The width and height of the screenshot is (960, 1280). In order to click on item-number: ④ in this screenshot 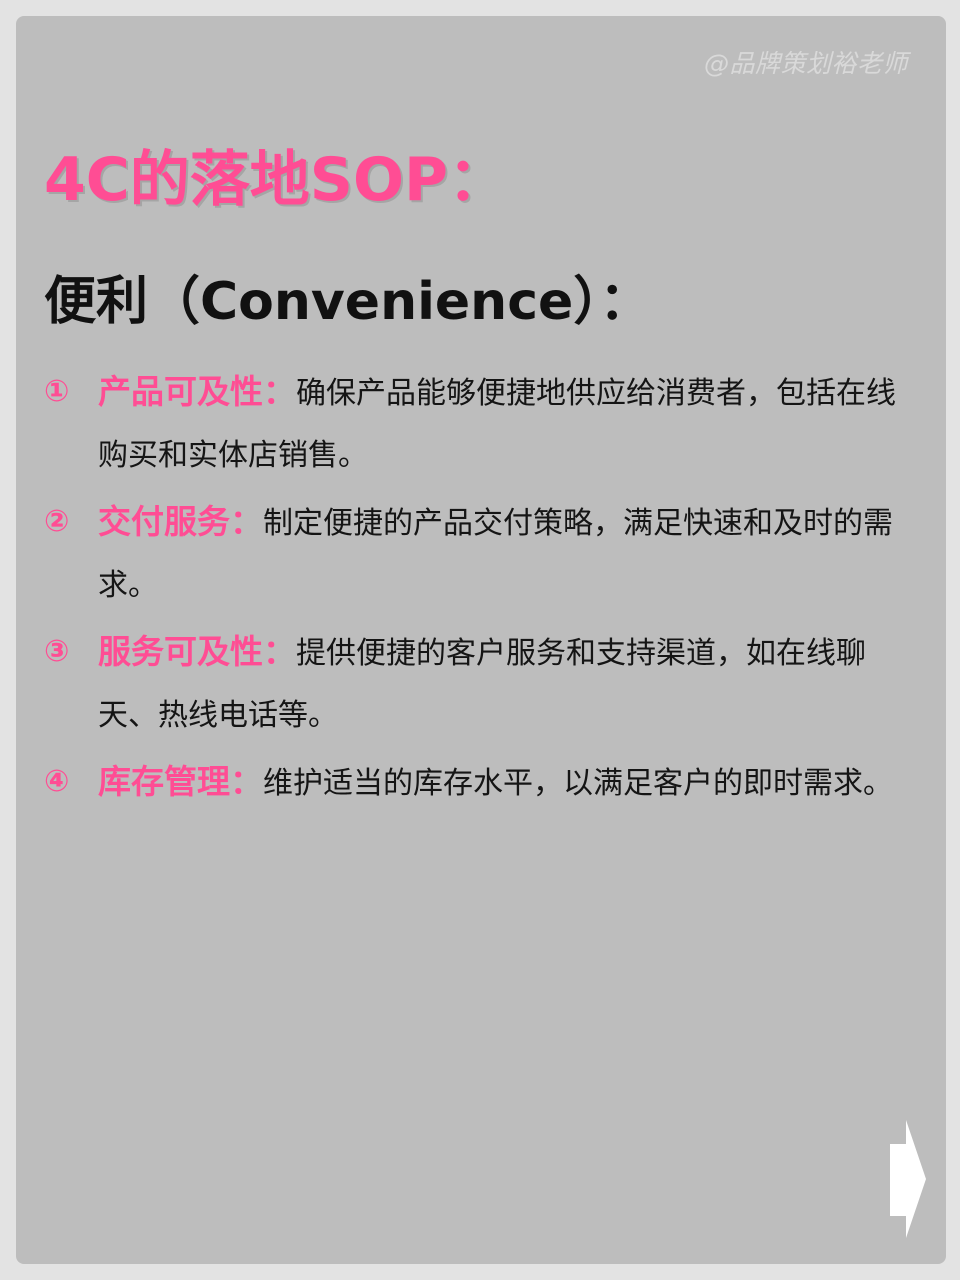, I will do `click(57, 781)`.